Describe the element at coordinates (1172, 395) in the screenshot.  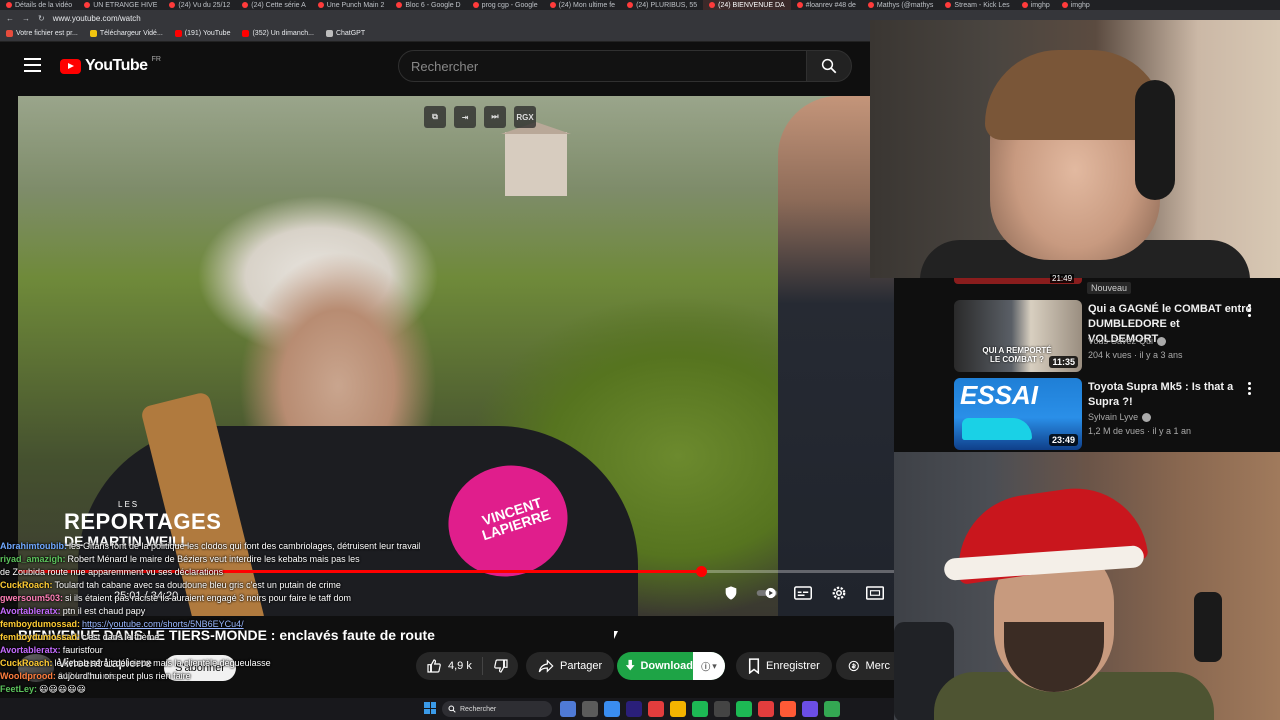
I see `video-title: Toyota Supra Mk5 : Is that a Supra ?!` at that location.